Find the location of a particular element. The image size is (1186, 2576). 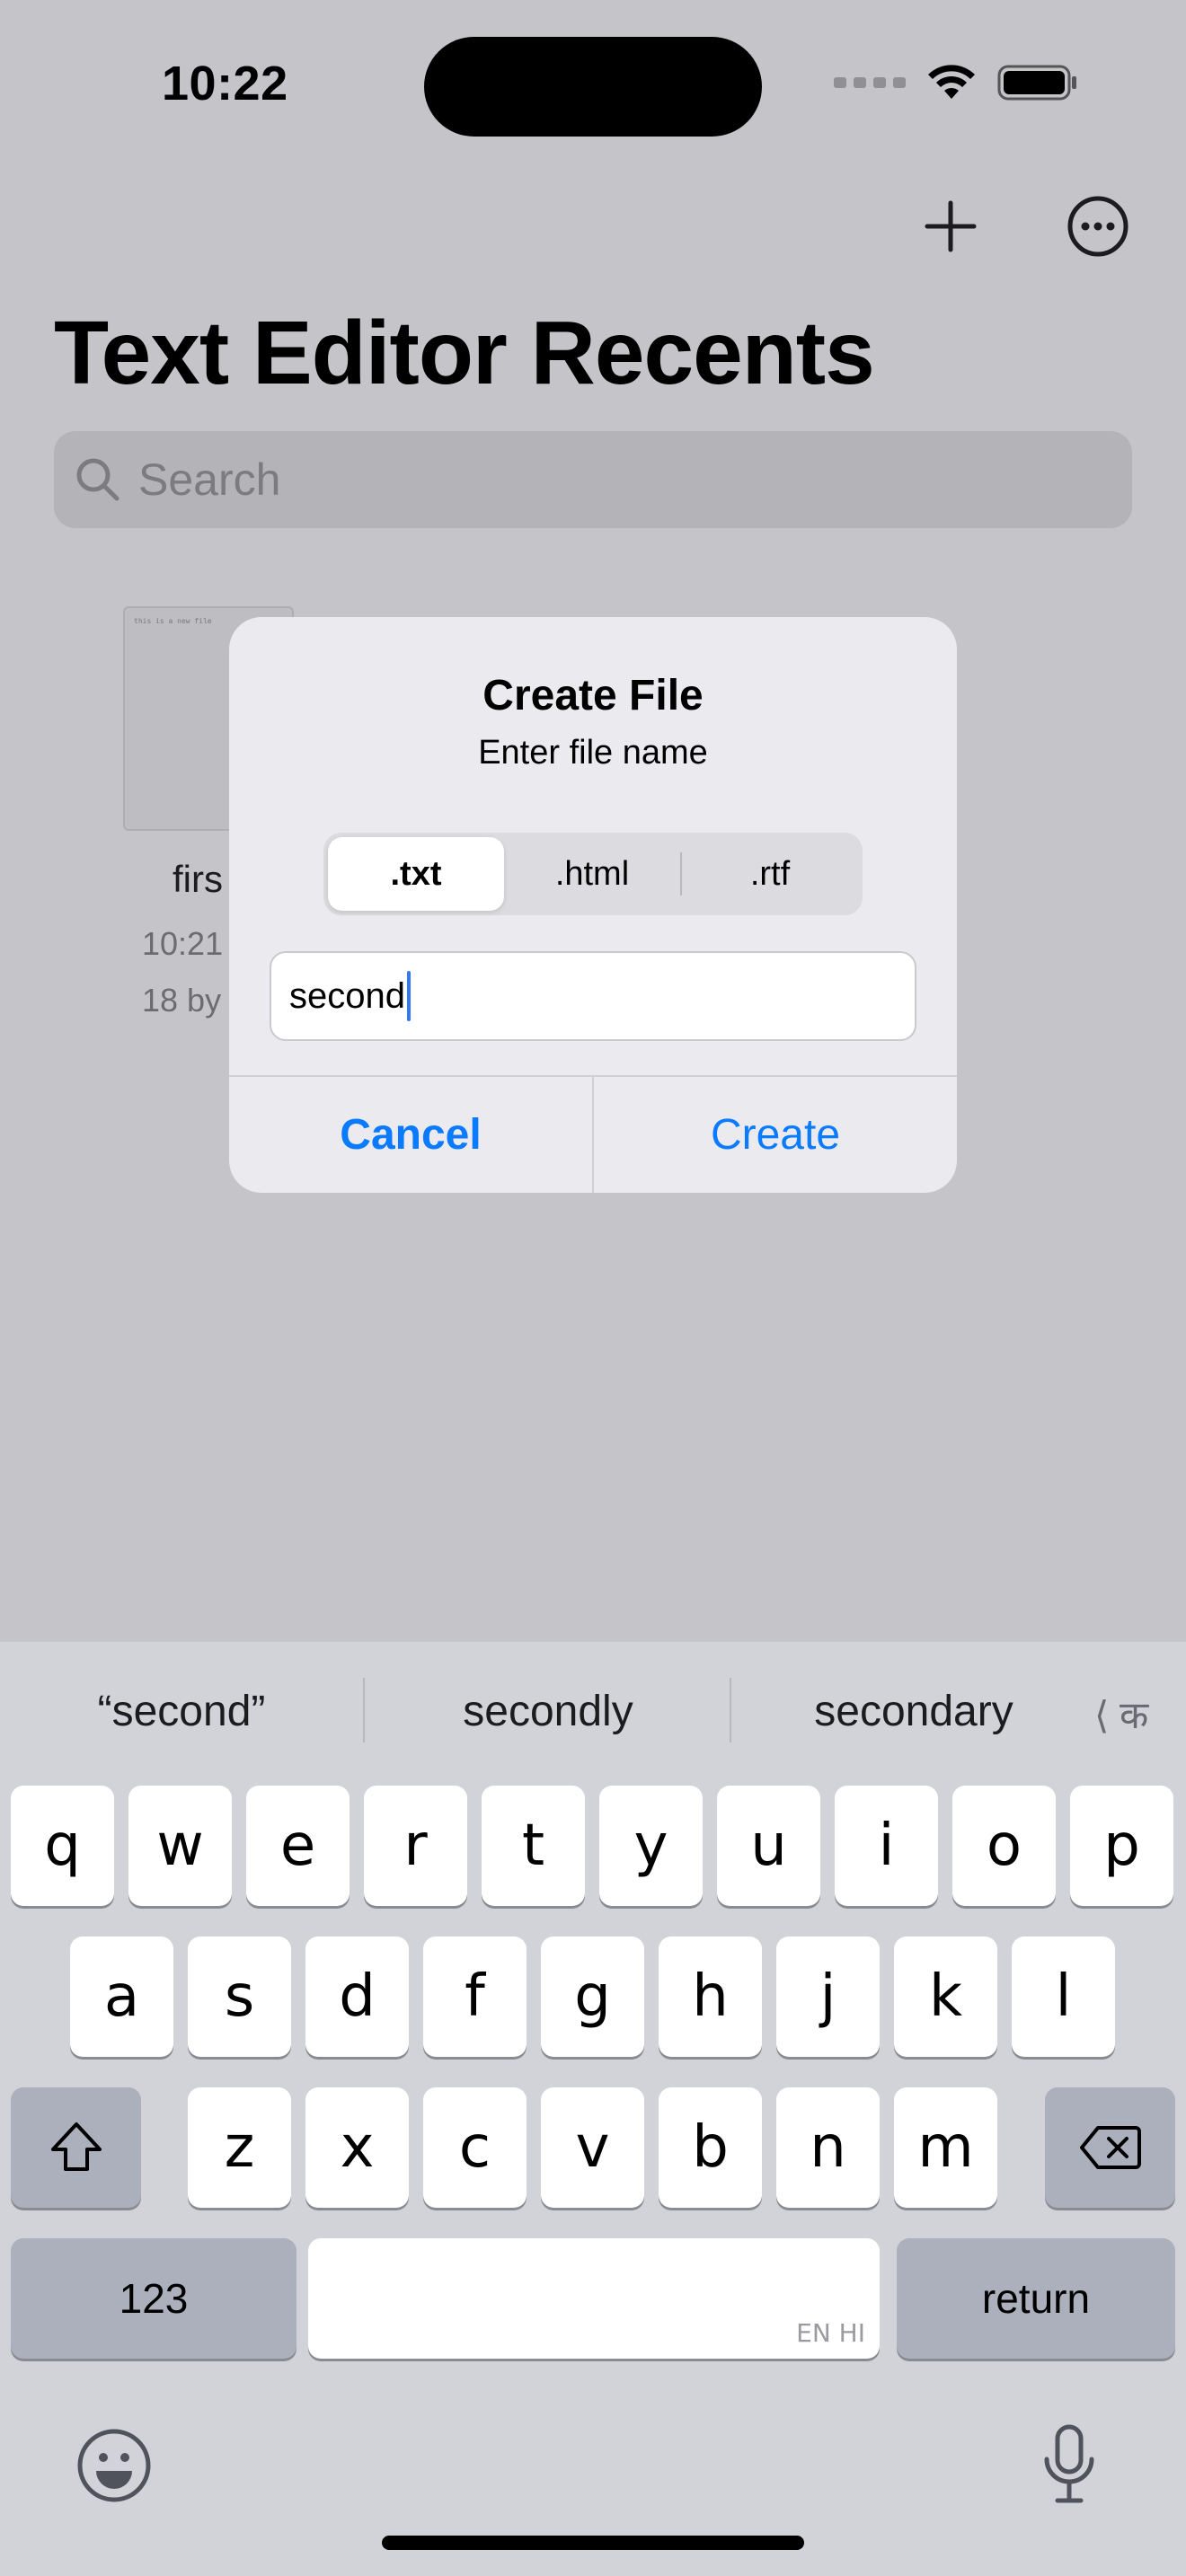

file-name-input: second is located at coordinates (593, 996).